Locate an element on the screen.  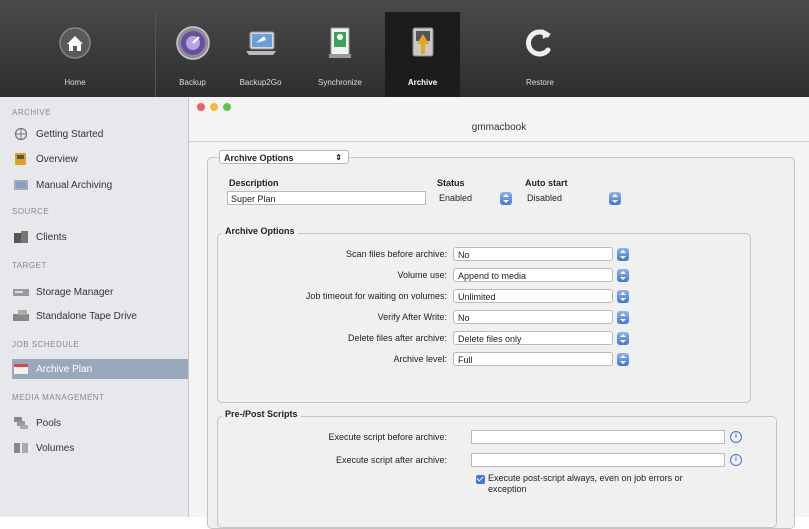
tape-drive-icon is located at coordinates (21, 315).